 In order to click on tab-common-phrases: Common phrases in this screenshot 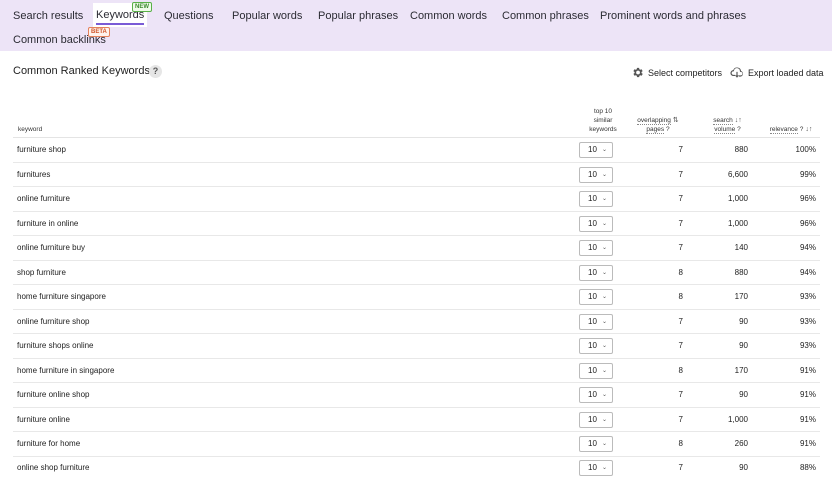, I will do `click(545, 16)`.